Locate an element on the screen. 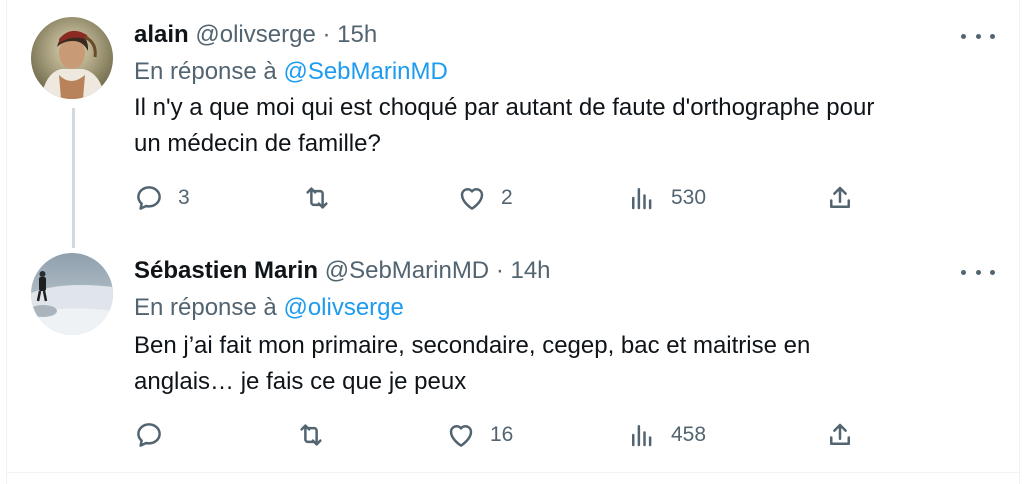  handle: @SebMarinMD is located at coordinates (407, 270).